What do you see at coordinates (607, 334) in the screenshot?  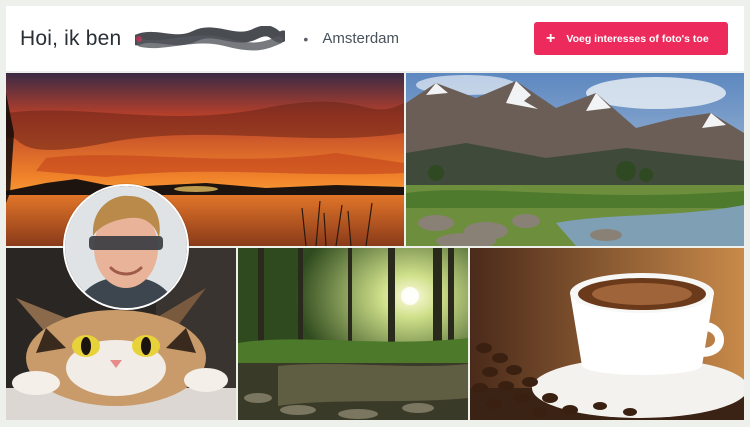 I see `photo-coffee-cup` at bounding box center [607, 334].